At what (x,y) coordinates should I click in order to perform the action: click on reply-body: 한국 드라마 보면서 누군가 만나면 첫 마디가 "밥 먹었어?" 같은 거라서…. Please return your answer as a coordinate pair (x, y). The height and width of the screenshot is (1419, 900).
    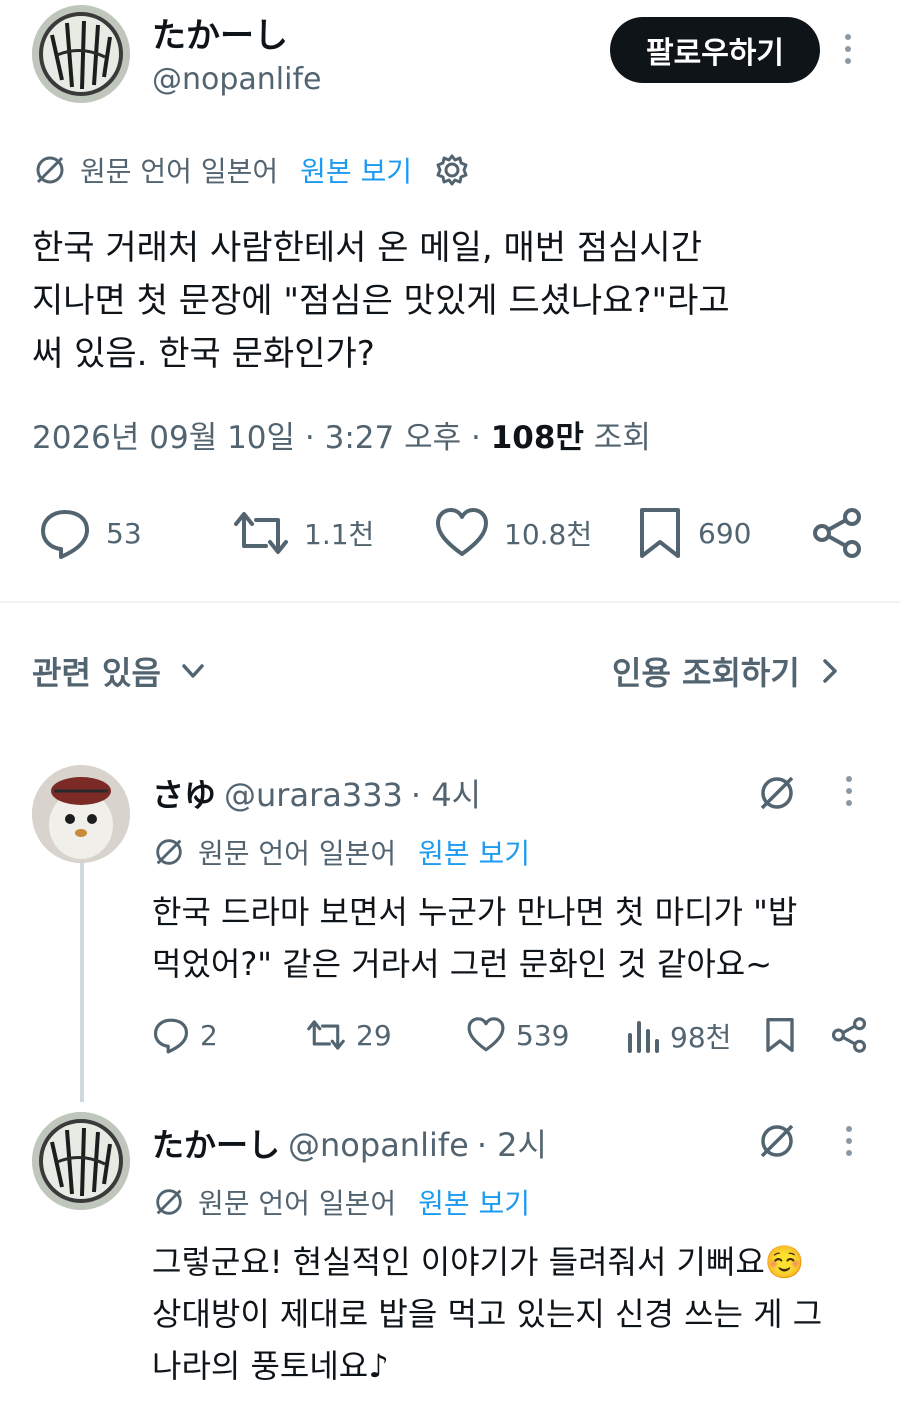
    Looking at the image, I should click on (517, 938).